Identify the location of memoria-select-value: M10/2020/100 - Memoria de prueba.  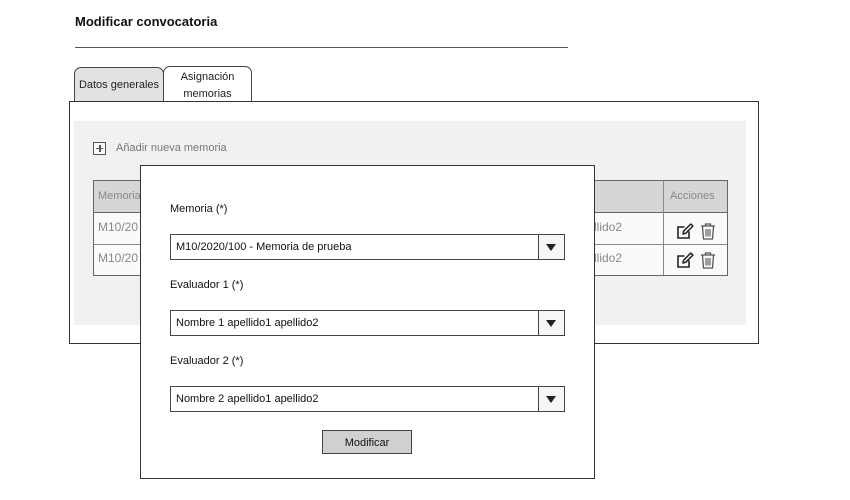
(264, 247).